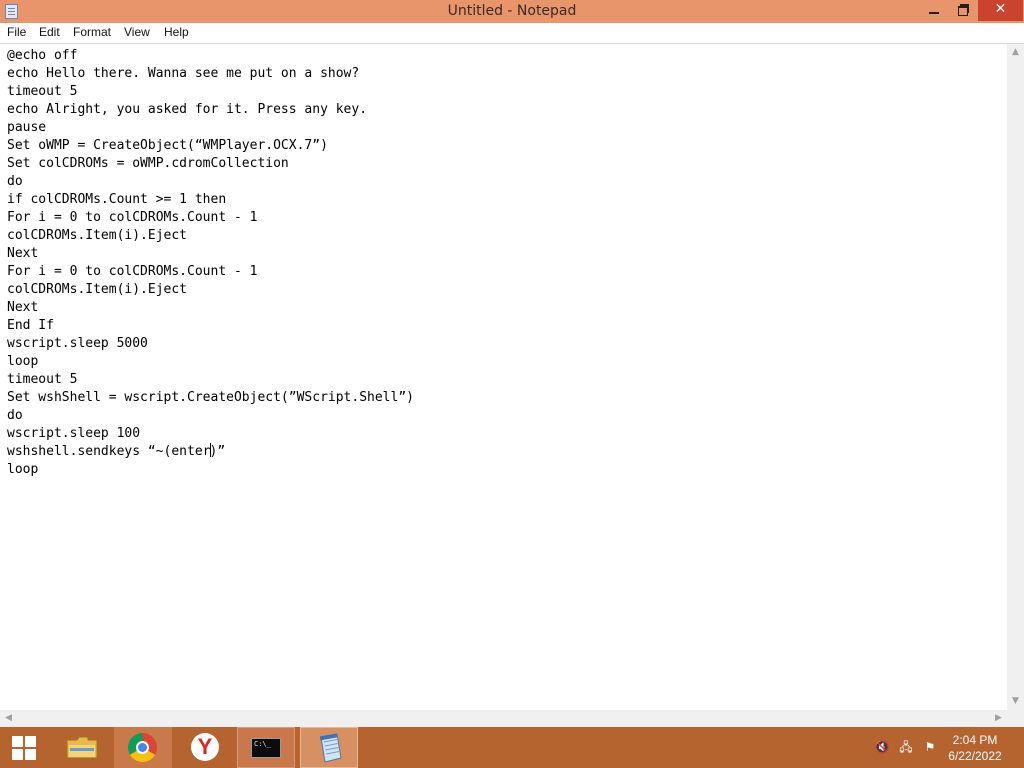 The height and width of the screenshot is (768, 1024). Describe the element at coordinates (998, 718) in the screenshot. I see `scroll-right-icon: ▶` at that location.